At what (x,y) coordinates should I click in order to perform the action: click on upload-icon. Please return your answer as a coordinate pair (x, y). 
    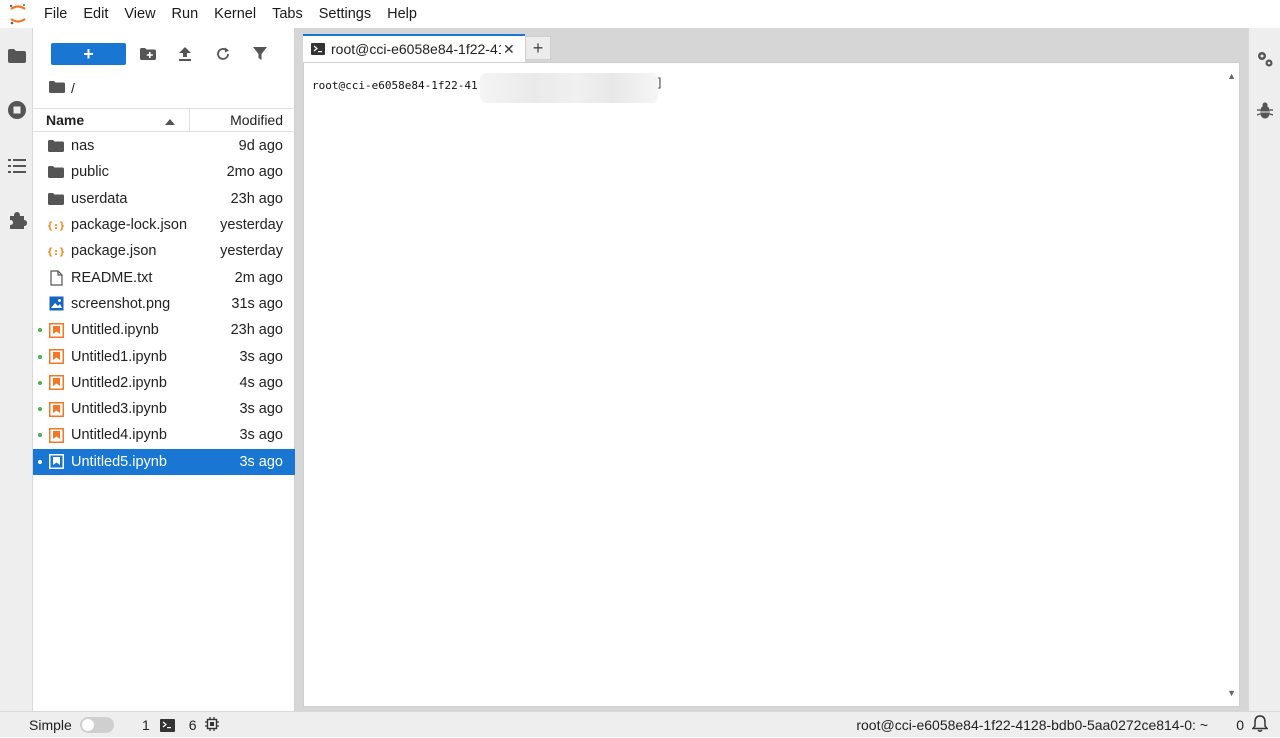
    Looking at the image, I should click on (185, 54).